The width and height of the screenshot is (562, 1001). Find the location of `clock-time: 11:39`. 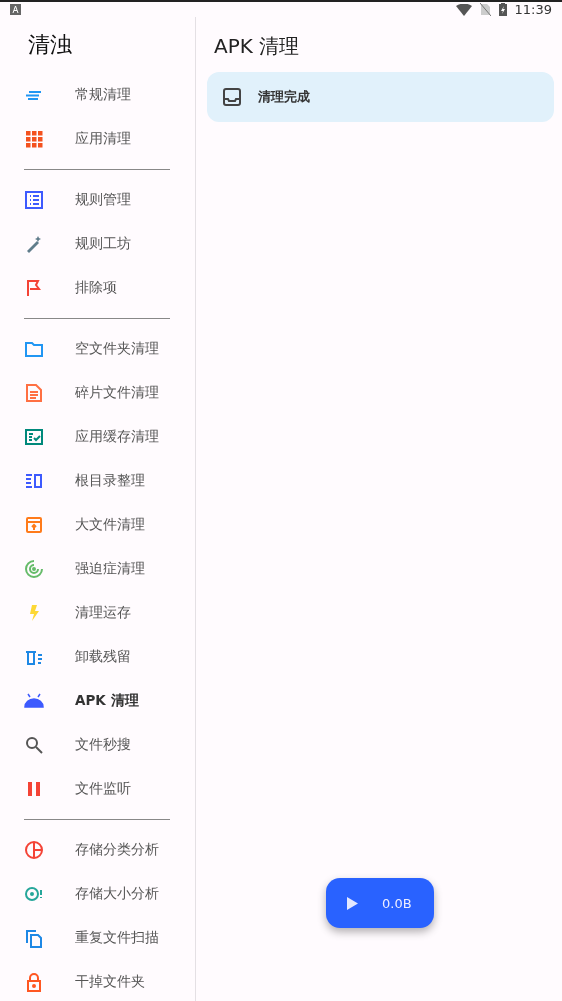

clock-time: 11:39 is located at coordinates (533, 9).